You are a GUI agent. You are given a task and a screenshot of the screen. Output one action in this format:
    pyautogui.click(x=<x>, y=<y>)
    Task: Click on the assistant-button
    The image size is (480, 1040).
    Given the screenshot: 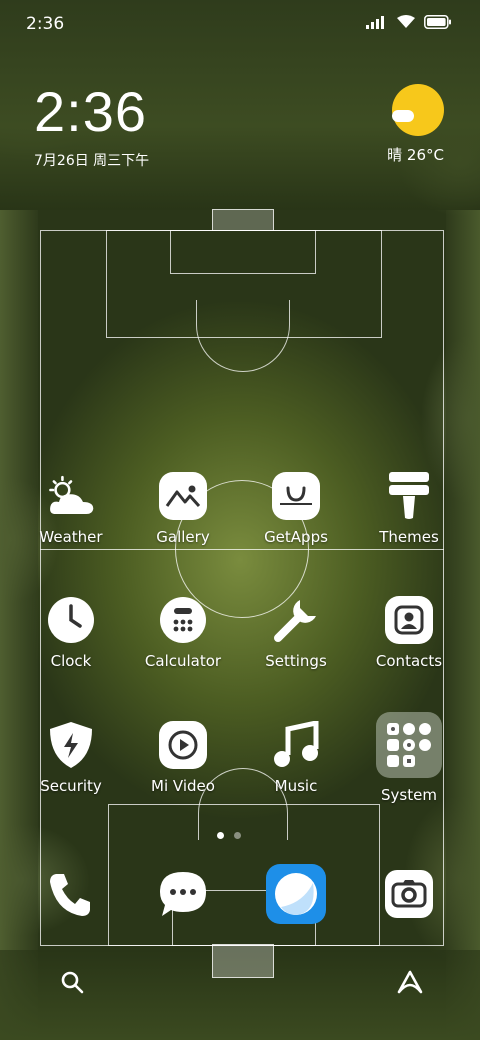 What is the action you would take?
    pyautogui.click(x=410, y=982)
    